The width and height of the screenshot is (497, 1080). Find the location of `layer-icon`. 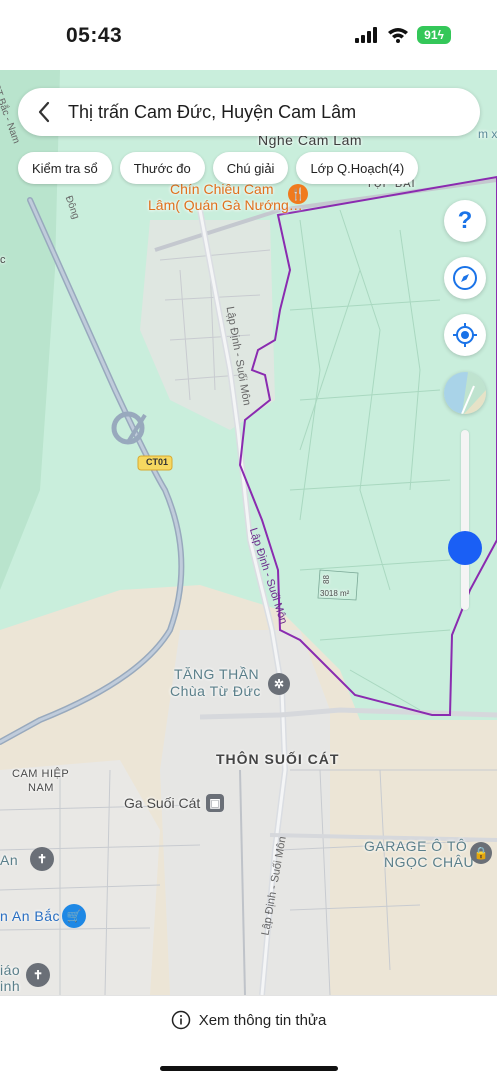

layer-icon is located at coordinates (465, 393).